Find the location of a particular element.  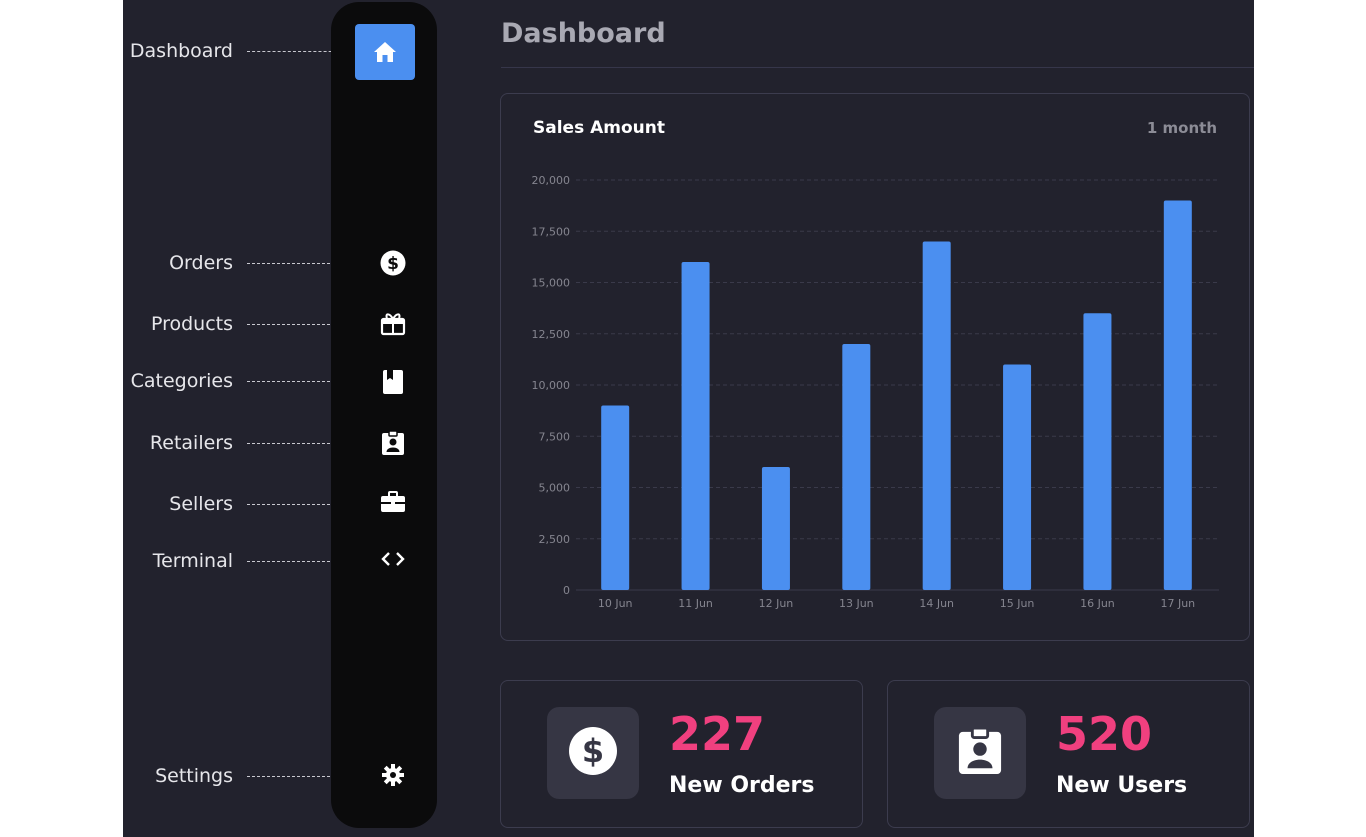

x-tick-label: 14 Jun is located at coordinates (936, 603).